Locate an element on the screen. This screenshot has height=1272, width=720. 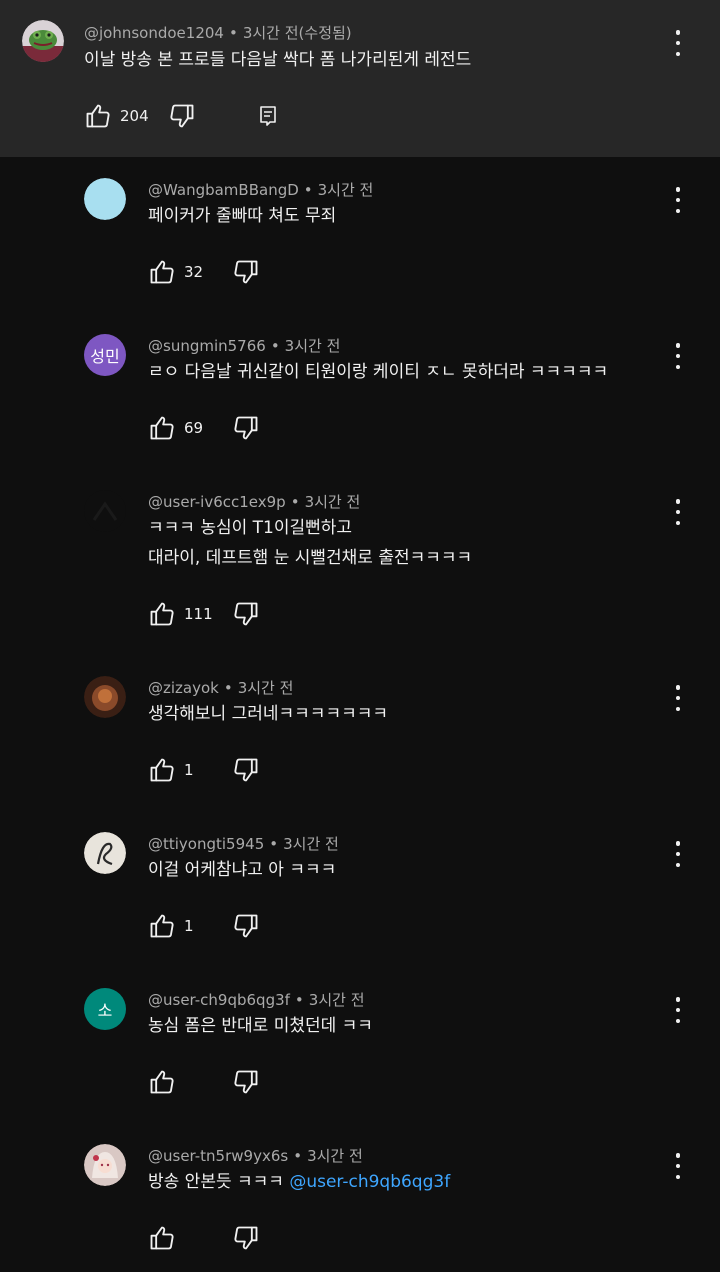
comment-text: 페이커가 줄빠따 쳐도 무죄 is located at coordinates (242, 216).